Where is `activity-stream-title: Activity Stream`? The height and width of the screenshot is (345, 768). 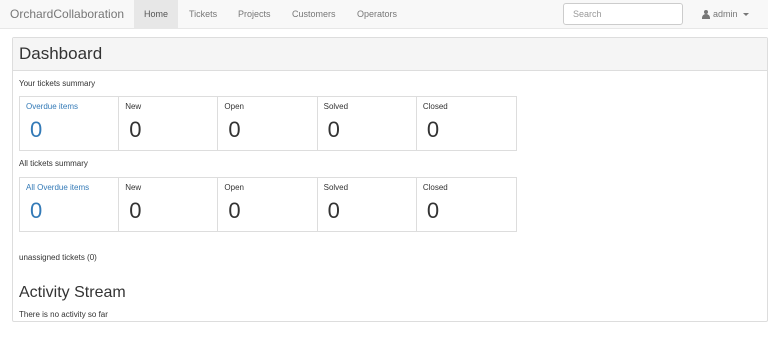 activity-stream-title: Activity Stream is located at coordinates (72, 292).